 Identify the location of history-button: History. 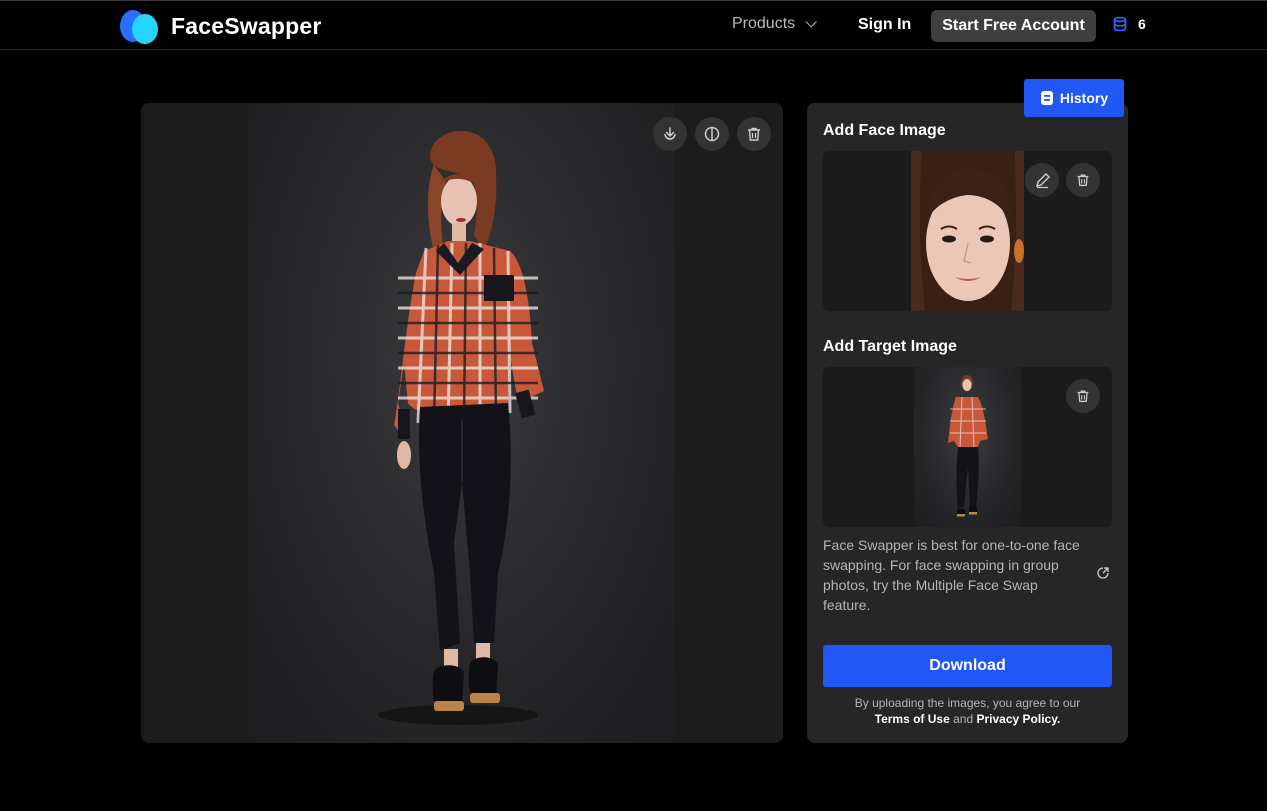
(1074, 98).